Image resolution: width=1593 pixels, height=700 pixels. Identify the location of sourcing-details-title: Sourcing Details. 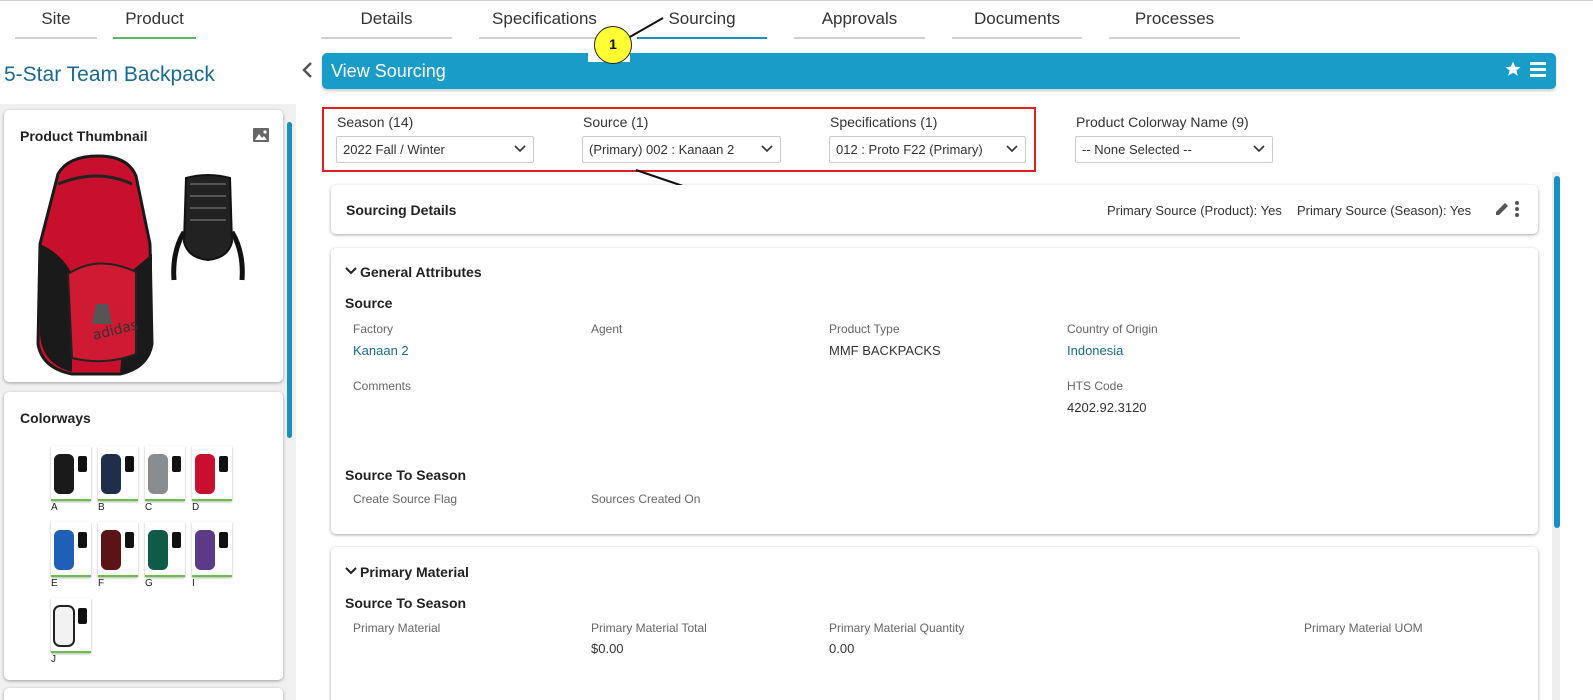
(401, 210).